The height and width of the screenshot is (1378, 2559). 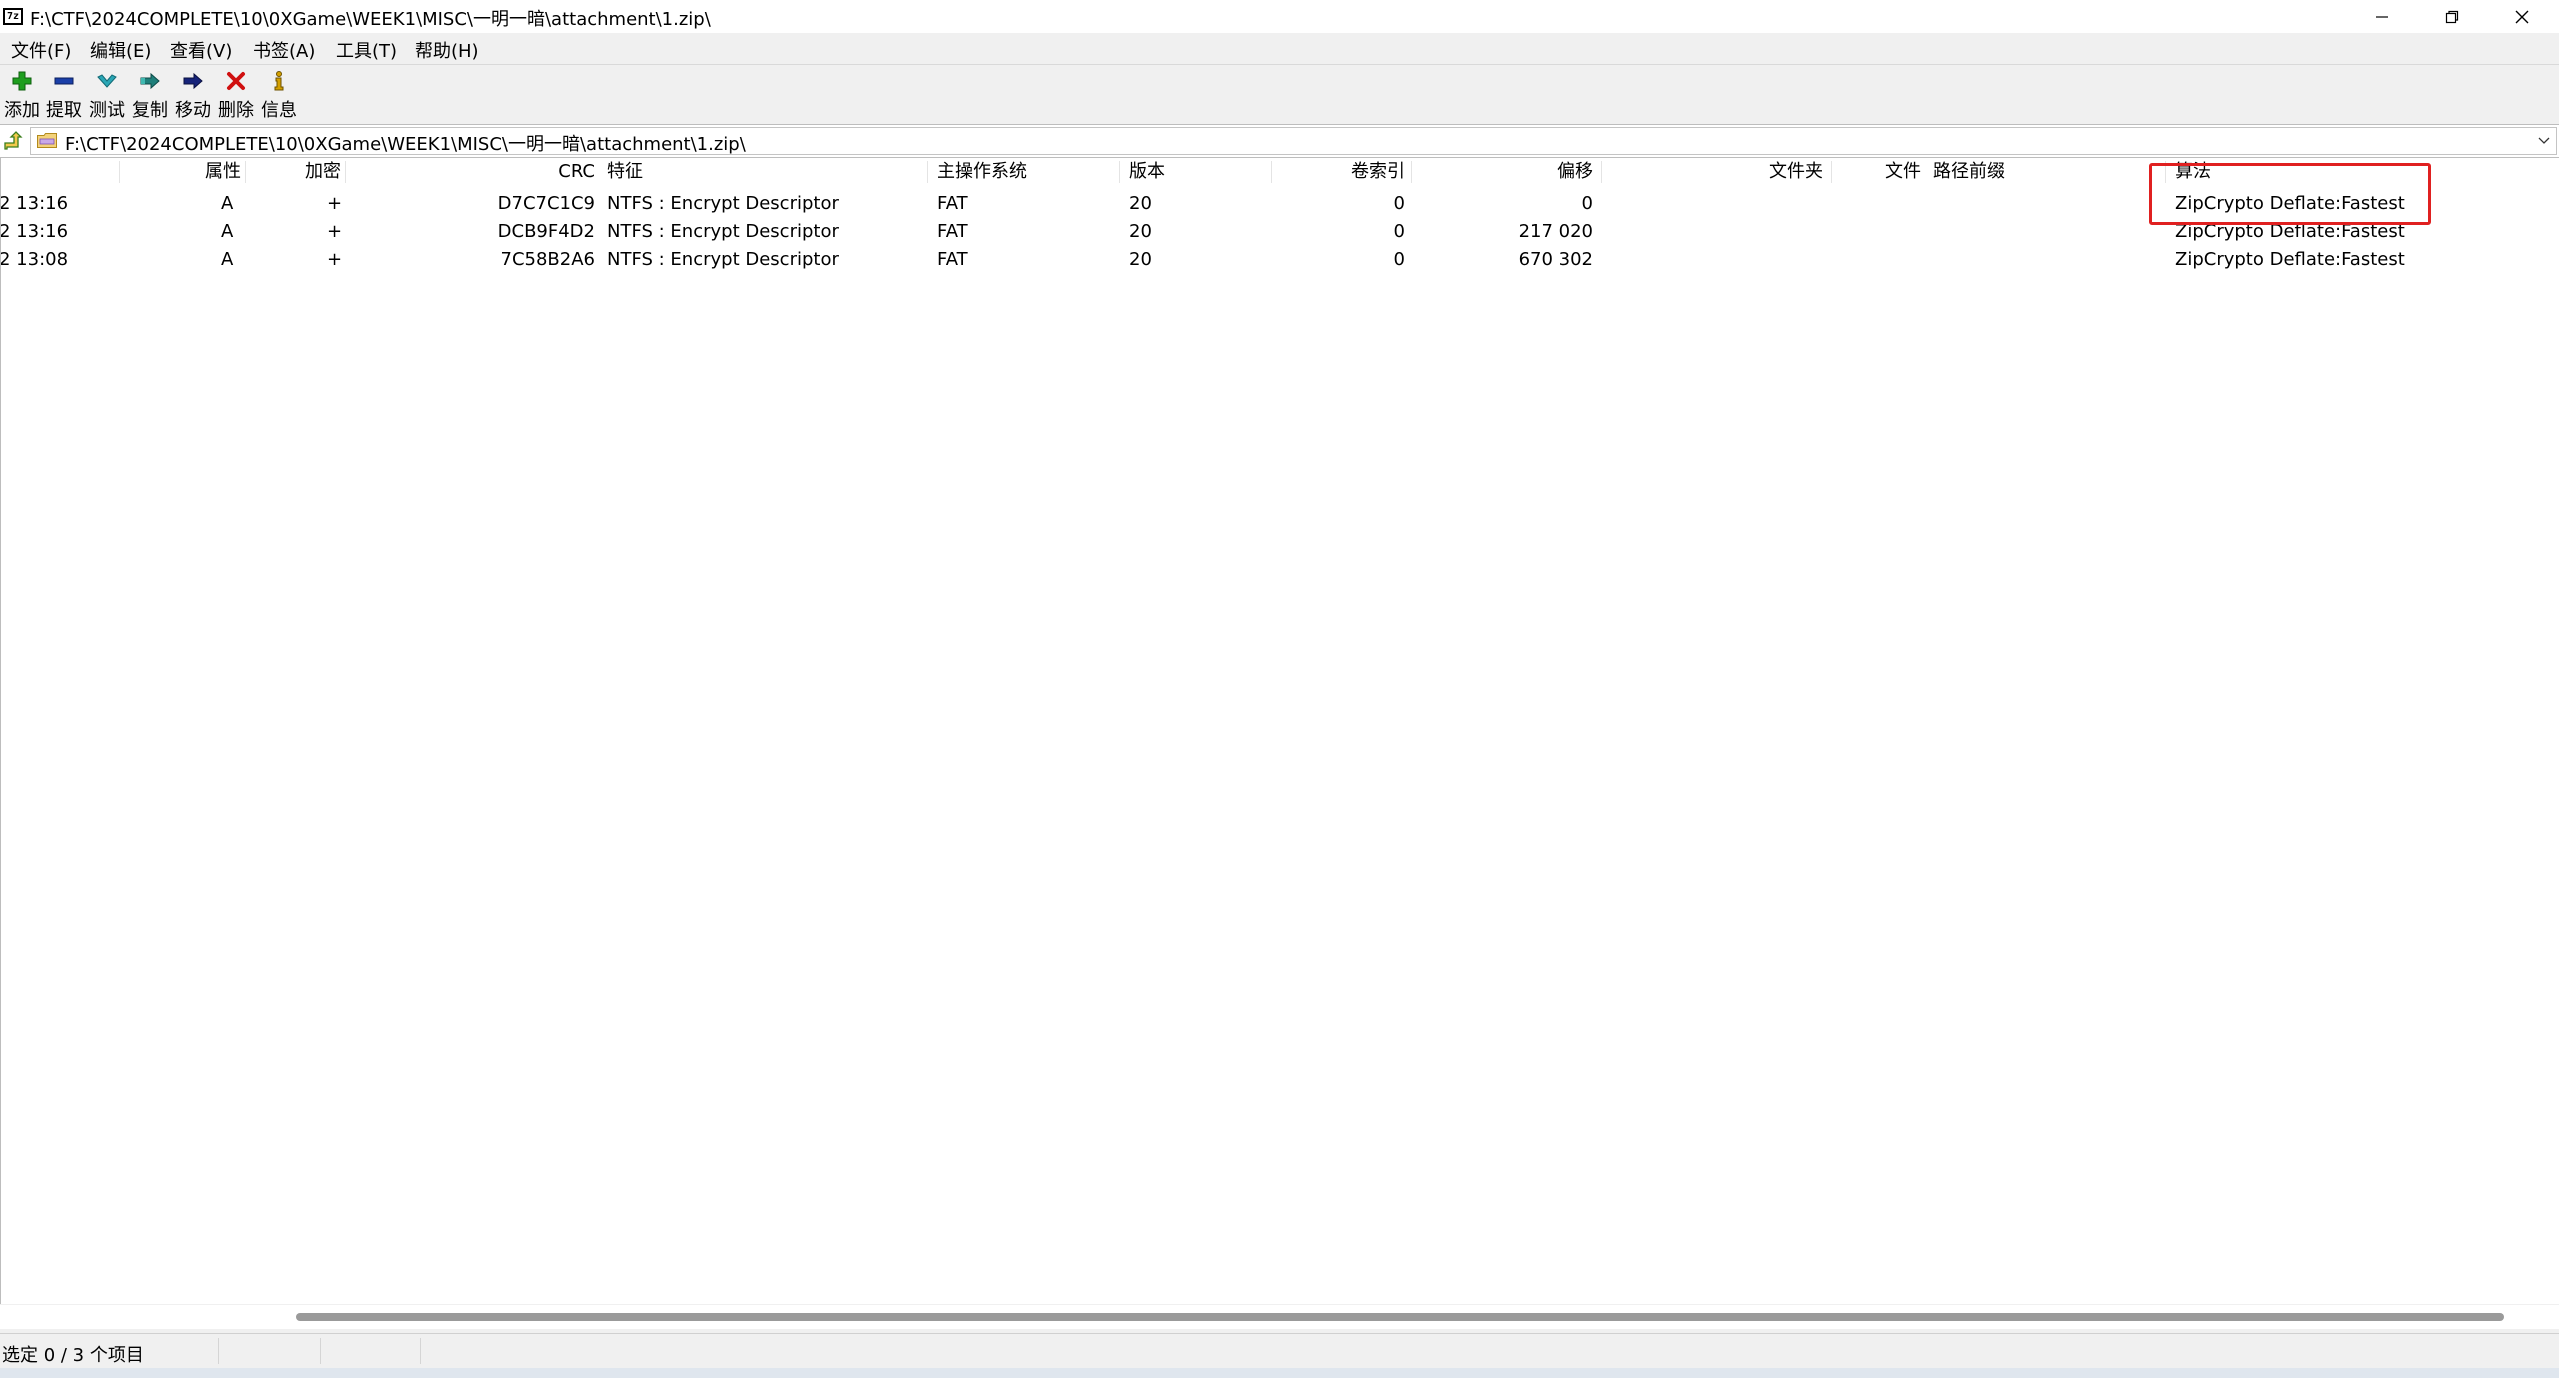 I want to click on move-label: 移动, so click(x=193, y=110).